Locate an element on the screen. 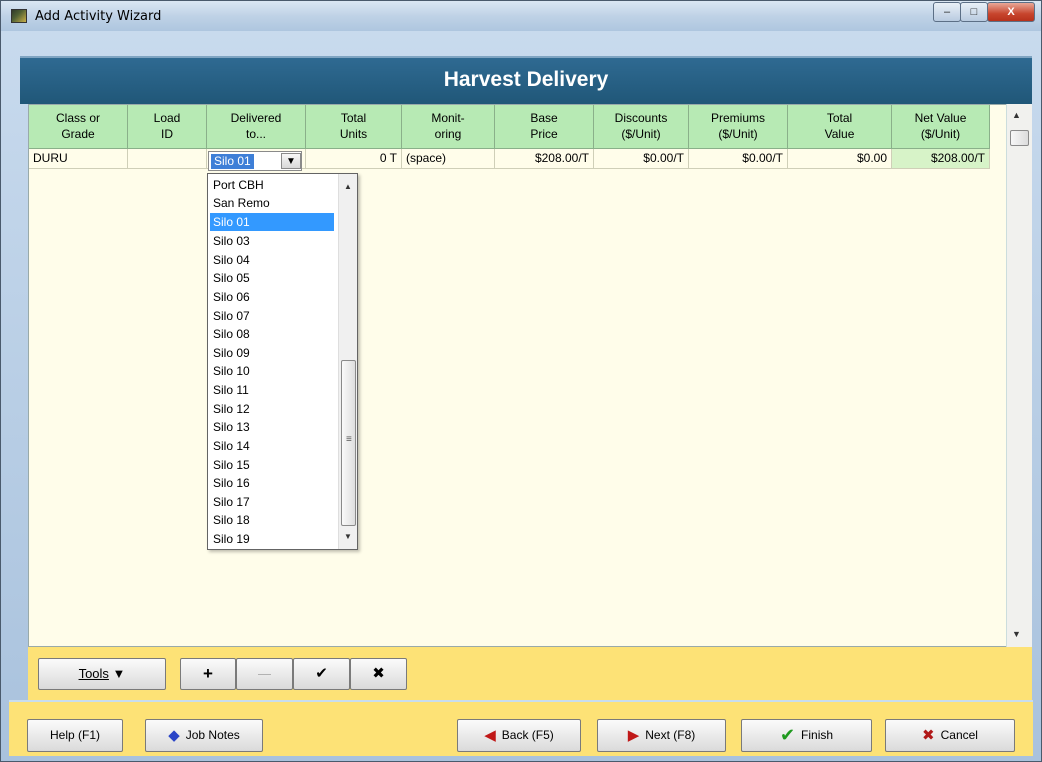 The height and width of the screenshot is (762, 1042). cancel-button: ✖ Cancel is located at coordinates (950, 735).